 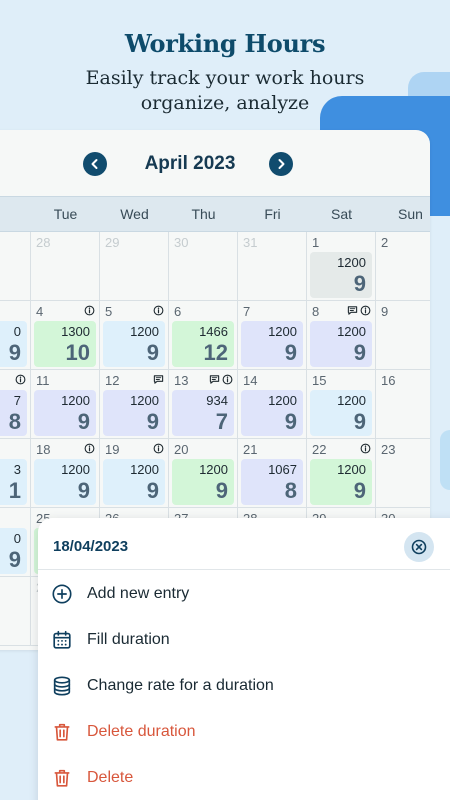 What do you see at coordinates (17, 331) in the screenshot?
I see `entry-amount: 0` at bounding box center [17, 331].